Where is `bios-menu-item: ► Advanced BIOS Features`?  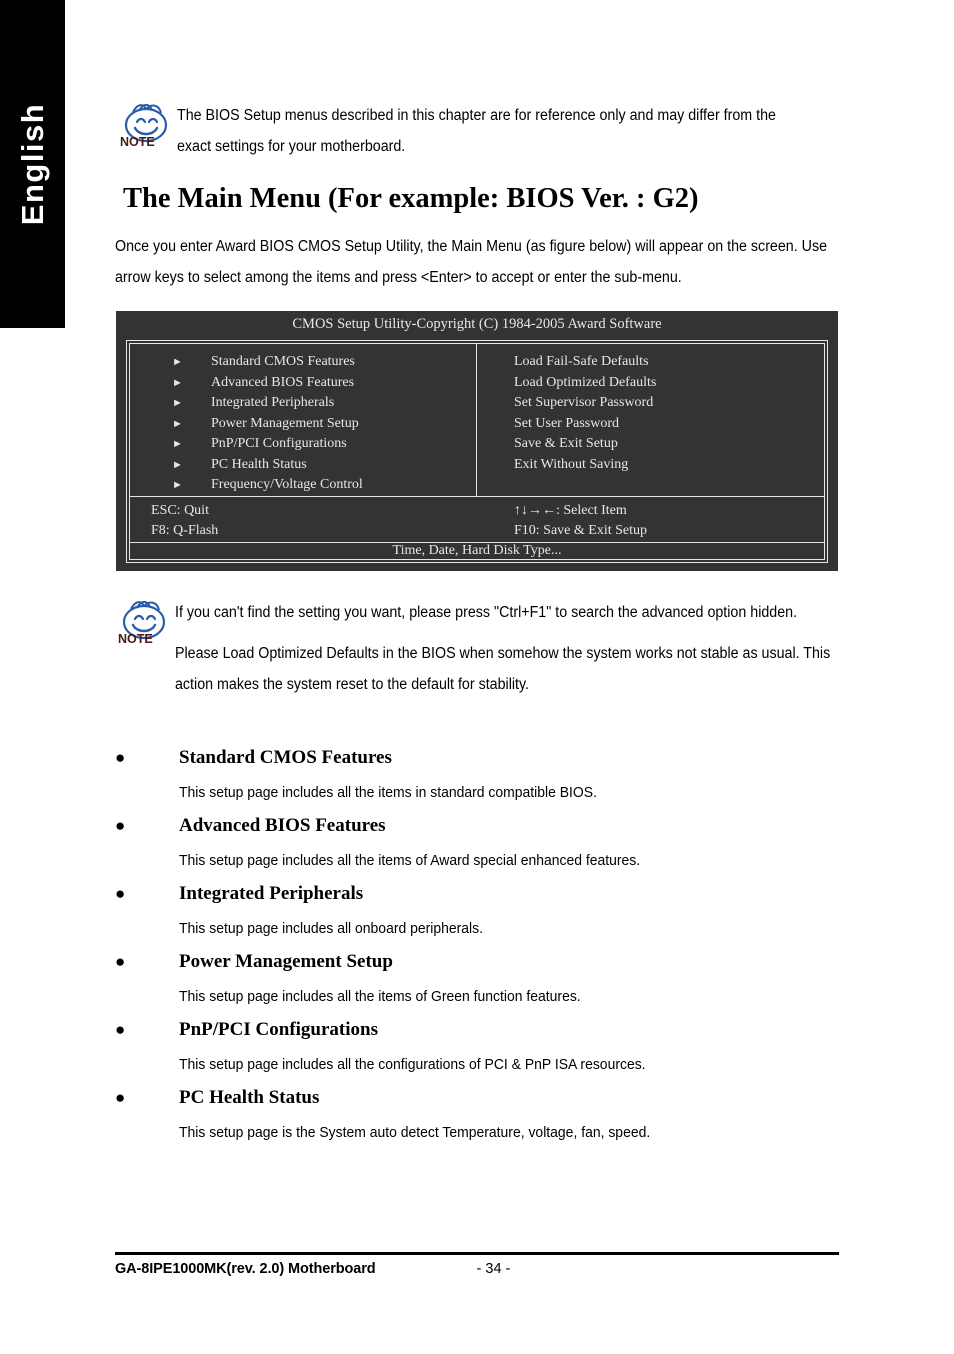 bios-menu-item: ► Advanced BIOS Features is located at coordinates (303, 383).